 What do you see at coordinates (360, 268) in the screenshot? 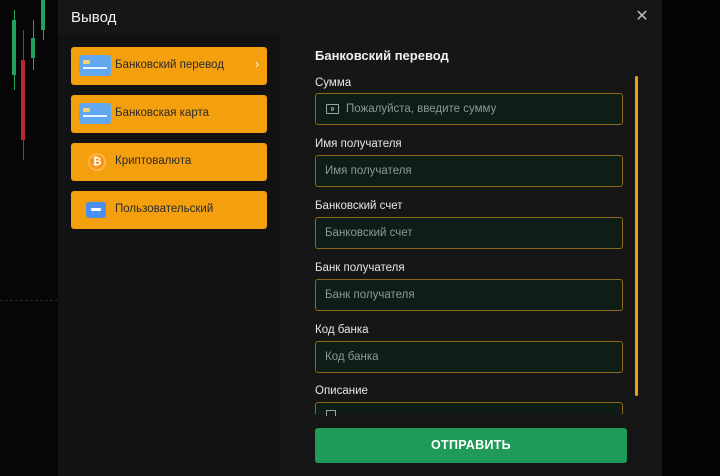
I see `recipient-bank-label: Банк получателя` at bounding box center [360, 268].